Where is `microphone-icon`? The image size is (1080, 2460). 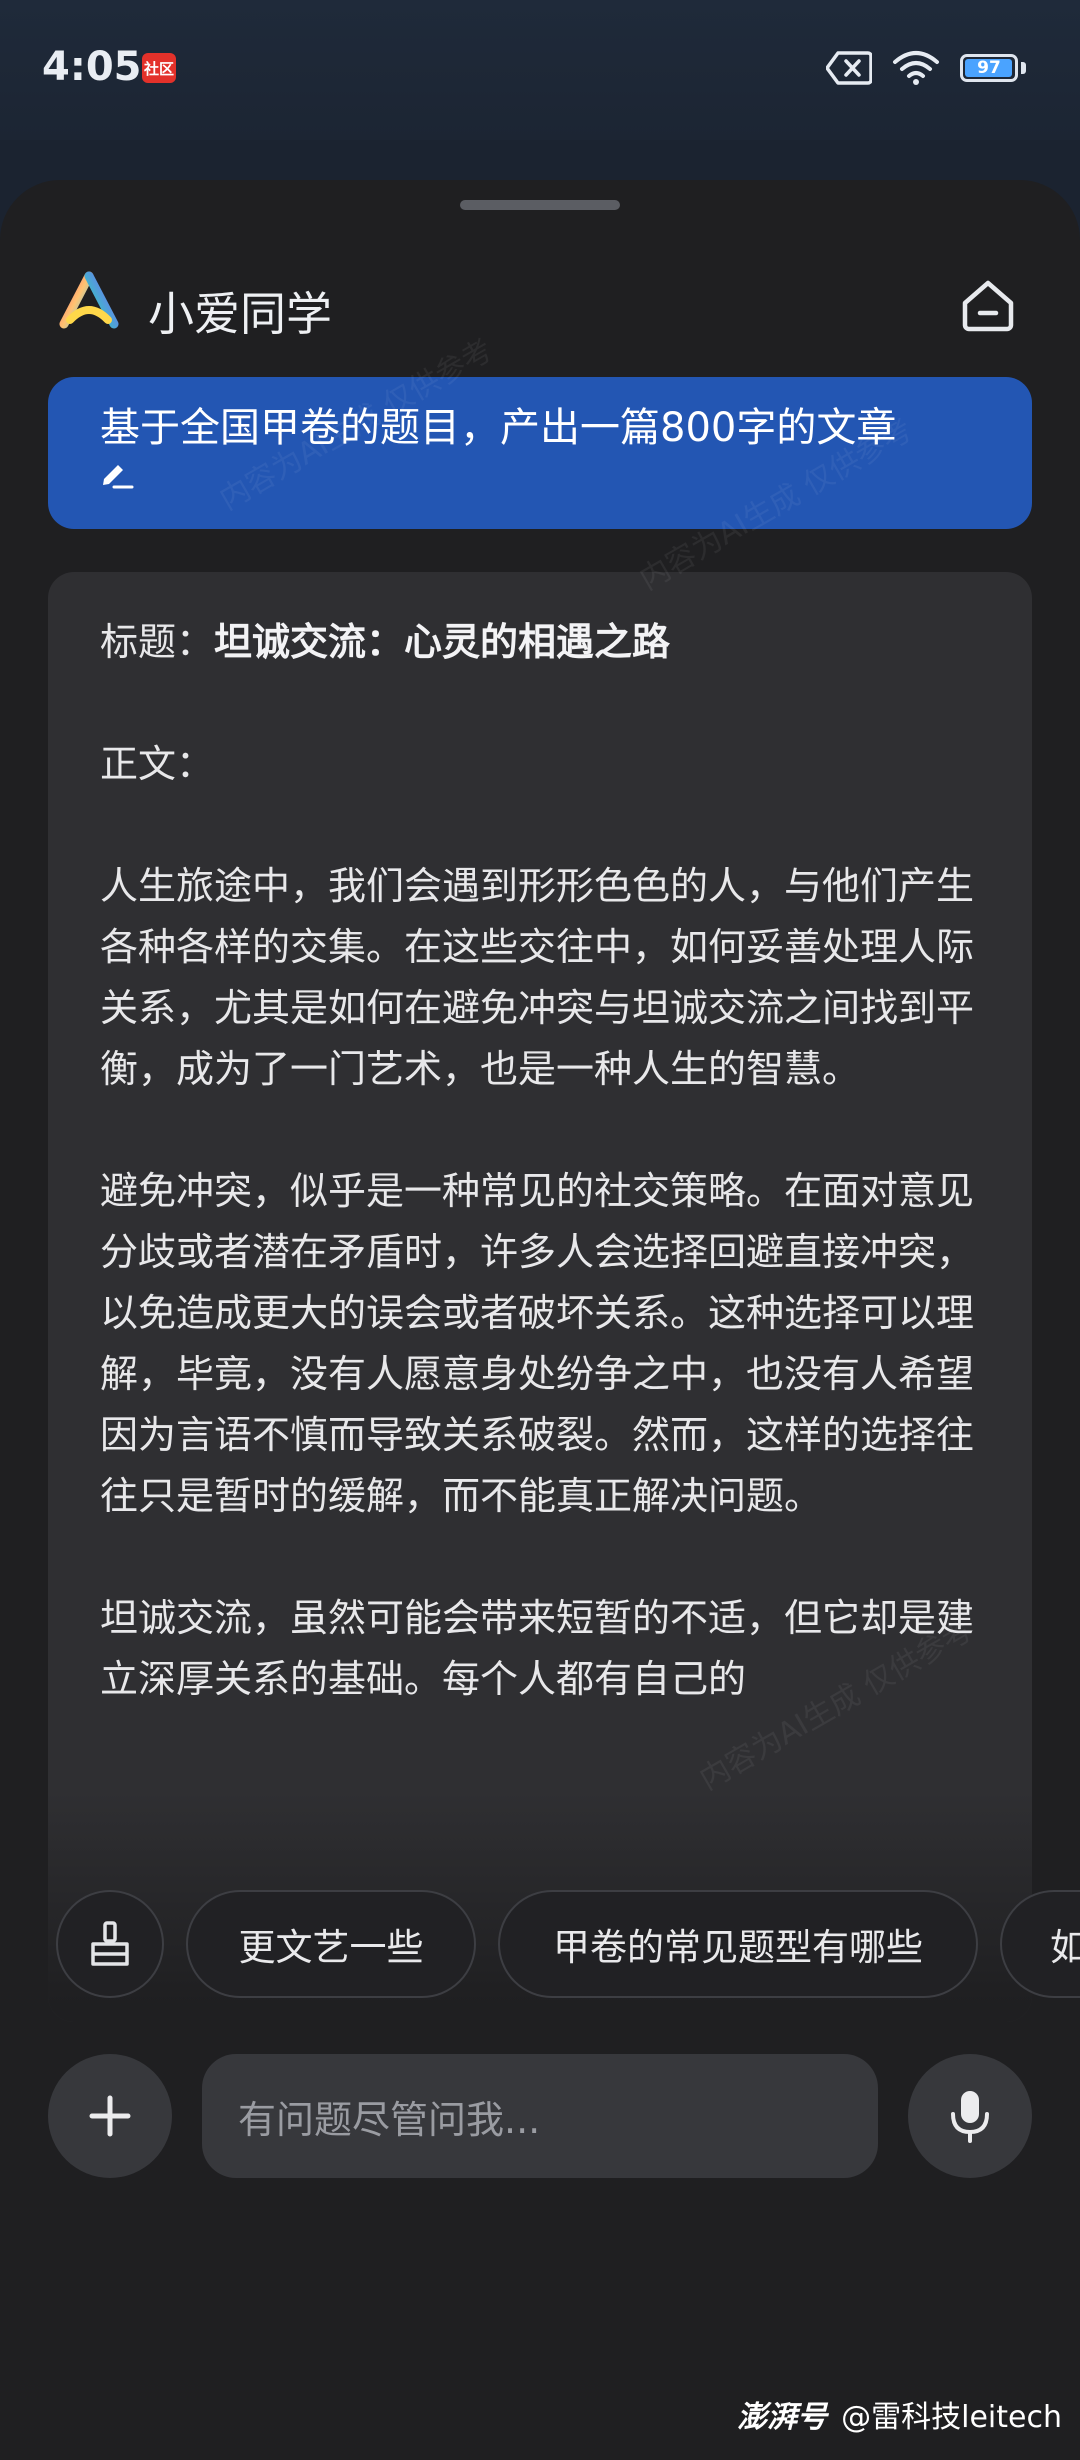
microphone-icon is located at coordinates (970, 2117).